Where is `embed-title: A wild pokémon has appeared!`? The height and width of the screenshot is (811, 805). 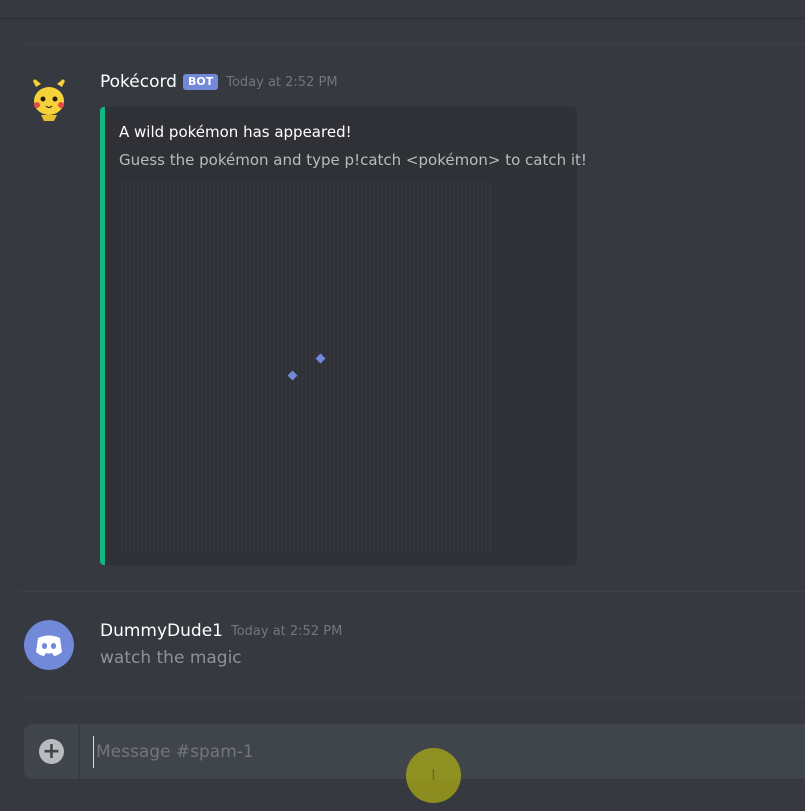
embed-title: A wild pokémon has appeared! is located at coordinates (235, 132).